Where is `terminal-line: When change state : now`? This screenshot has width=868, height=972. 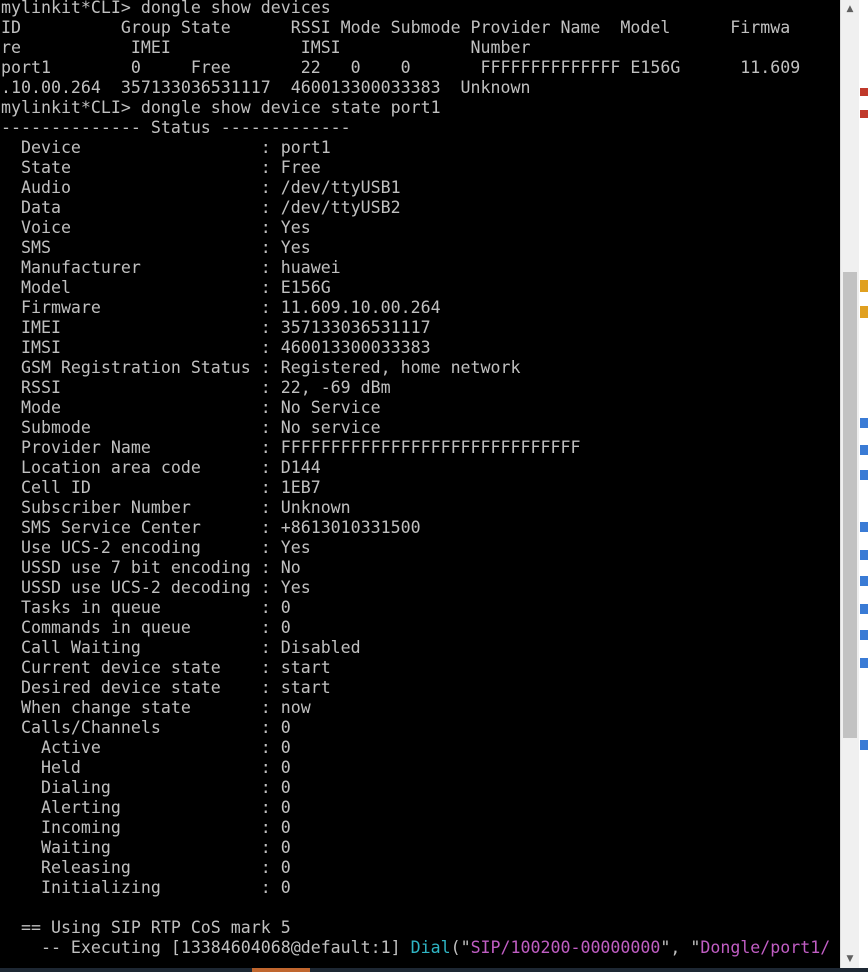 terminal-line: When change state : now is located at coordinates (156, 707).